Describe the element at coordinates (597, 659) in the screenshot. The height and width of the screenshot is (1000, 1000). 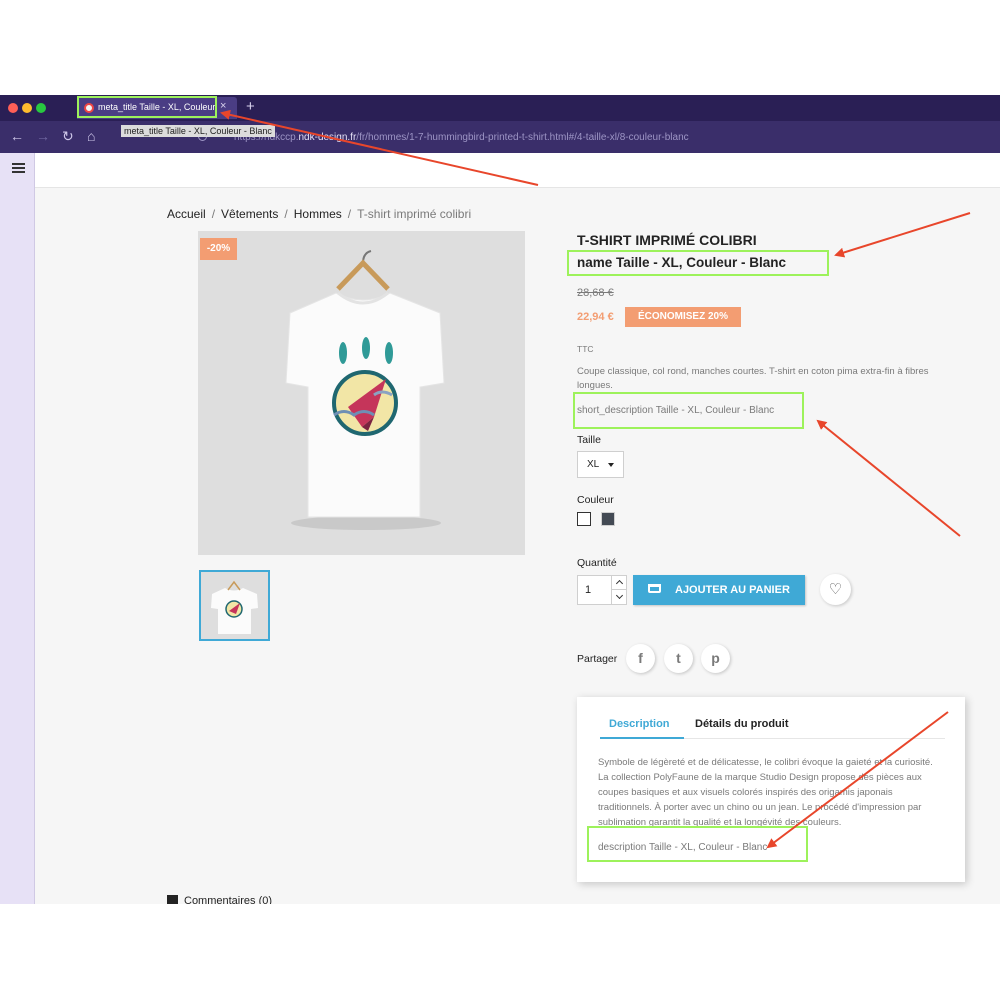
I see `share-label: Partager` at that location.